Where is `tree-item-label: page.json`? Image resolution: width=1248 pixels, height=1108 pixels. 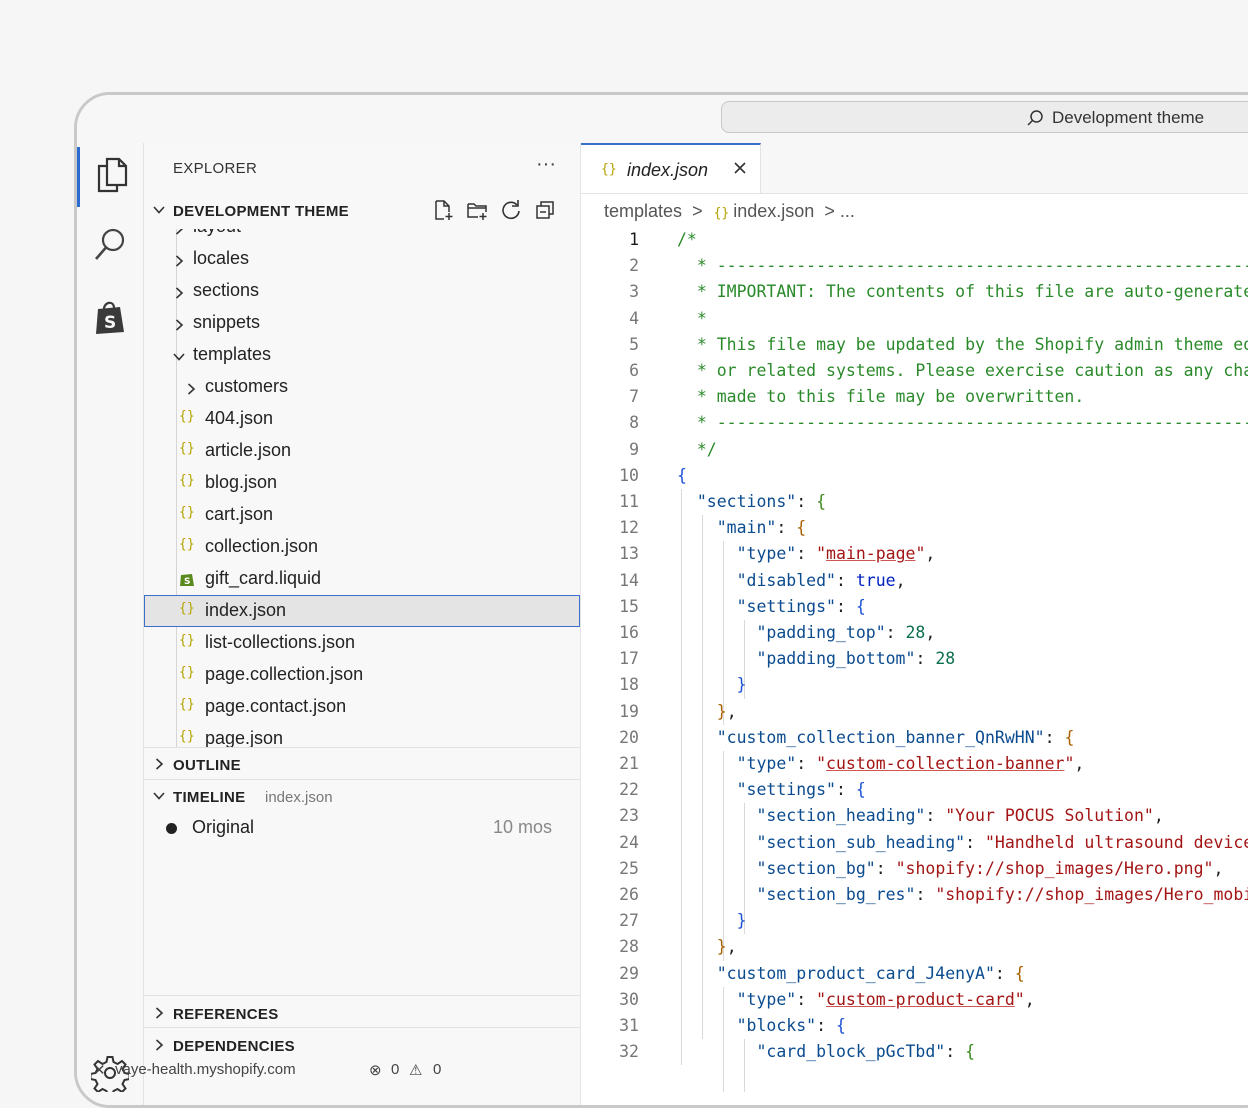
tree-item-label: page.json is located at coordinates (244, 737).